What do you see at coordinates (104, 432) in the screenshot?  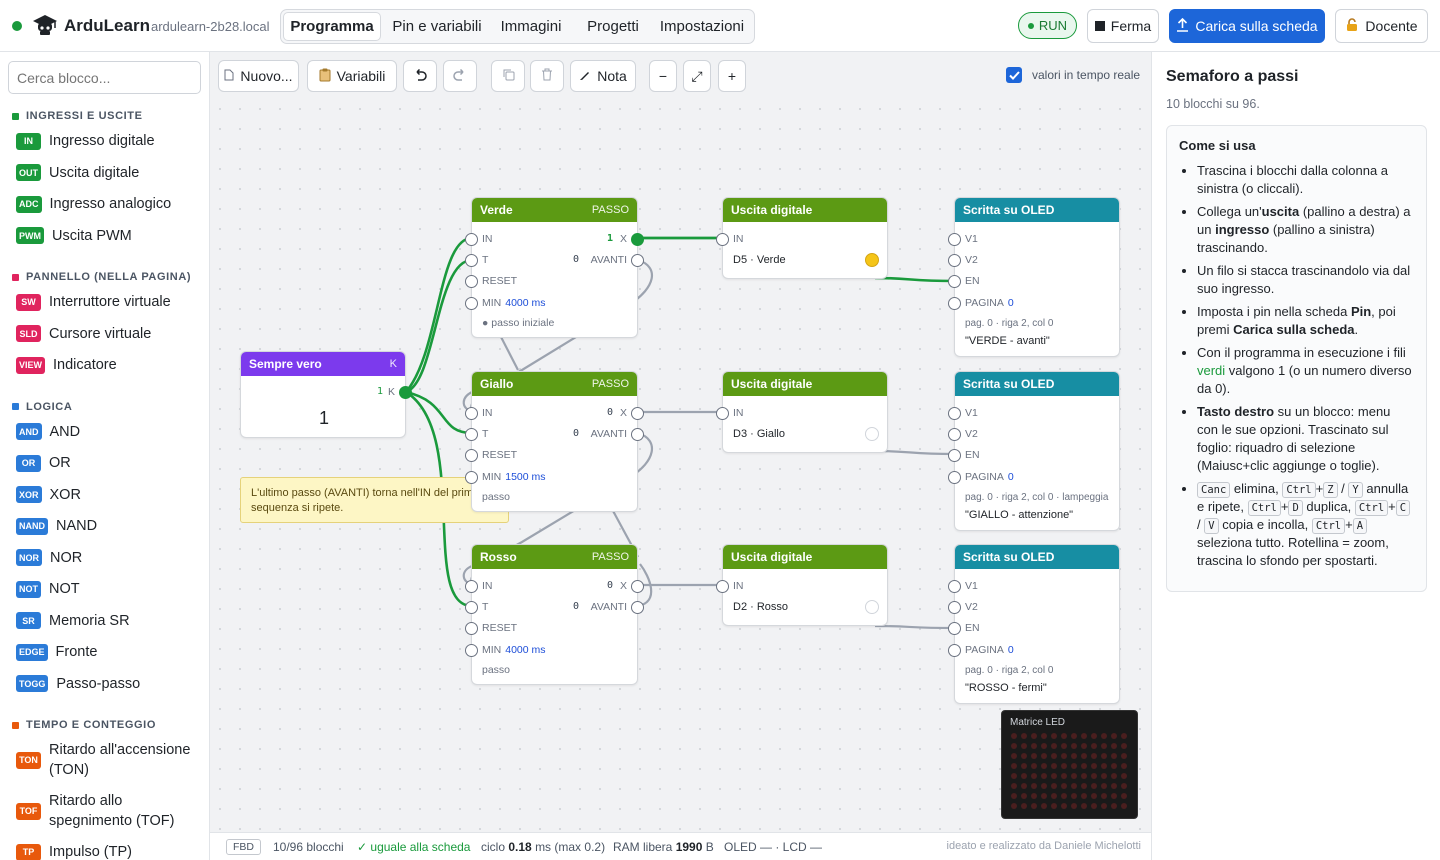 I see `palette-item: AND AND` at bounding box center [104, 432].